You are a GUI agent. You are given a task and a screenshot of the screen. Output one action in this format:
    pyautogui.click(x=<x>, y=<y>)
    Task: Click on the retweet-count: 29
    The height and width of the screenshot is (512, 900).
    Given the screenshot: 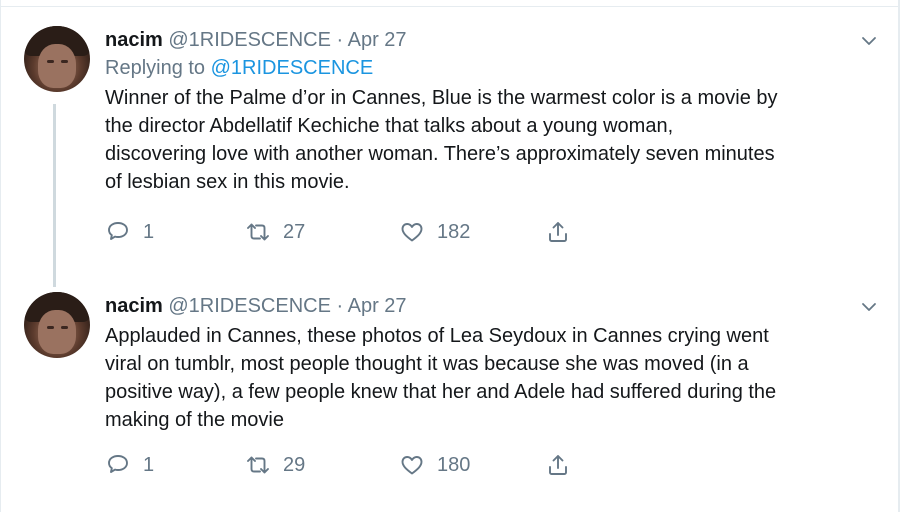 What is the action you would take?
    pyautogui.click(x=294, y=464)
    